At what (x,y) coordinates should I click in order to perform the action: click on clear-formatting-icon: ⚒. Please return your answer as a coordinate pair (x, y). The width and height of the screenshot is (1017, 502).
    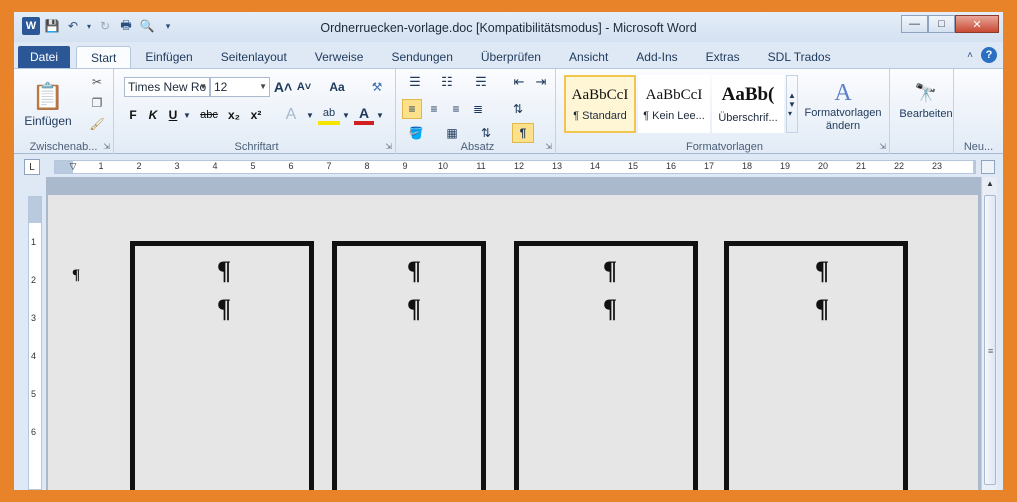
    Looking at the image, I should click on (377, 87).